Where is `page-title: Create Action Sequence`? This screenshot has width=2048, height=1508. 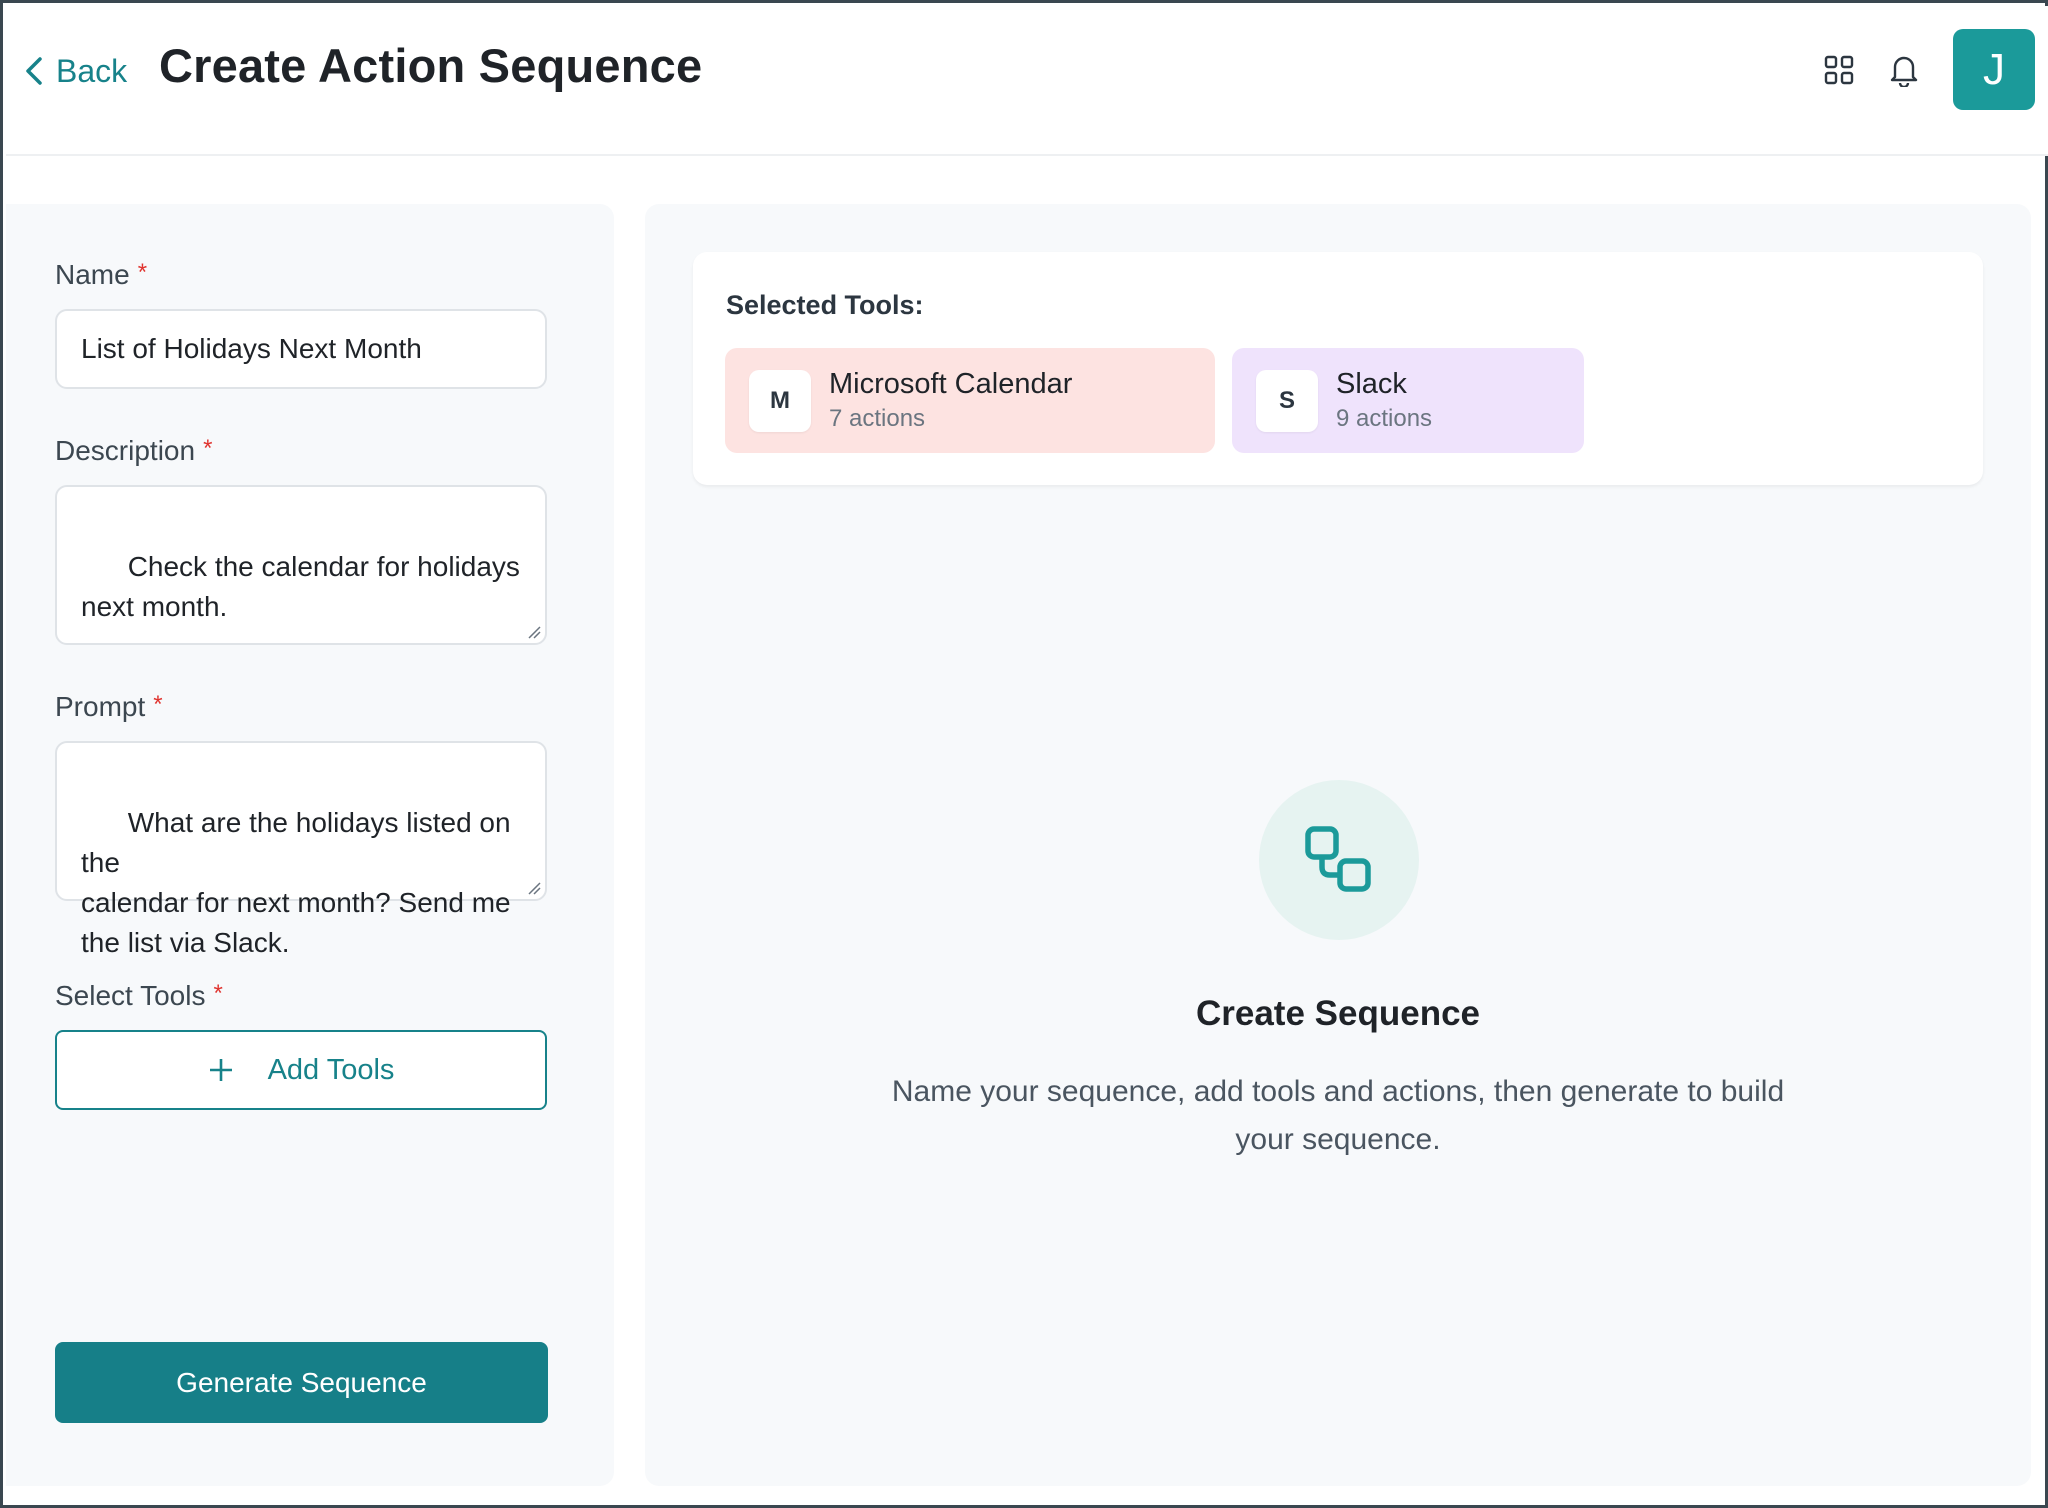 page-title: Create Action Sequence is located at coordinates (431, 65).